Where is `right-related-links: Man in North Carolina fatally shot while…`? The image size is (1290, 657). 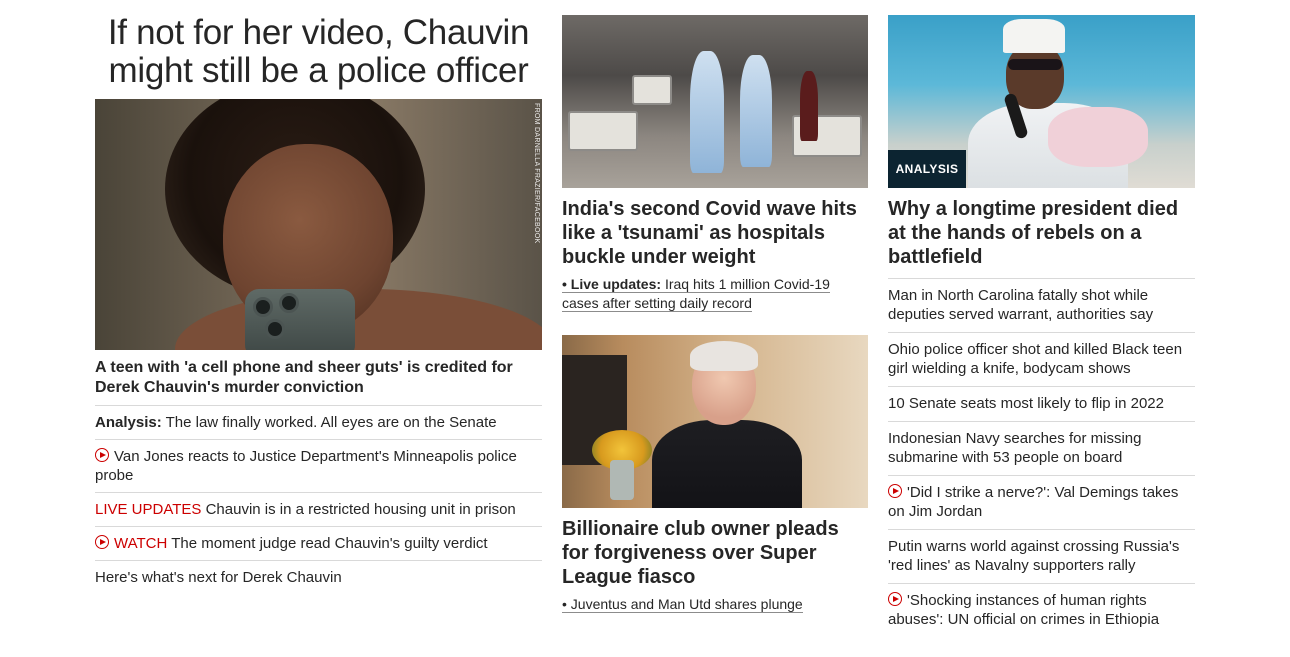
right-related-links: Man in North Carolina fatally shot while… is located at coordinates (1041, 458).